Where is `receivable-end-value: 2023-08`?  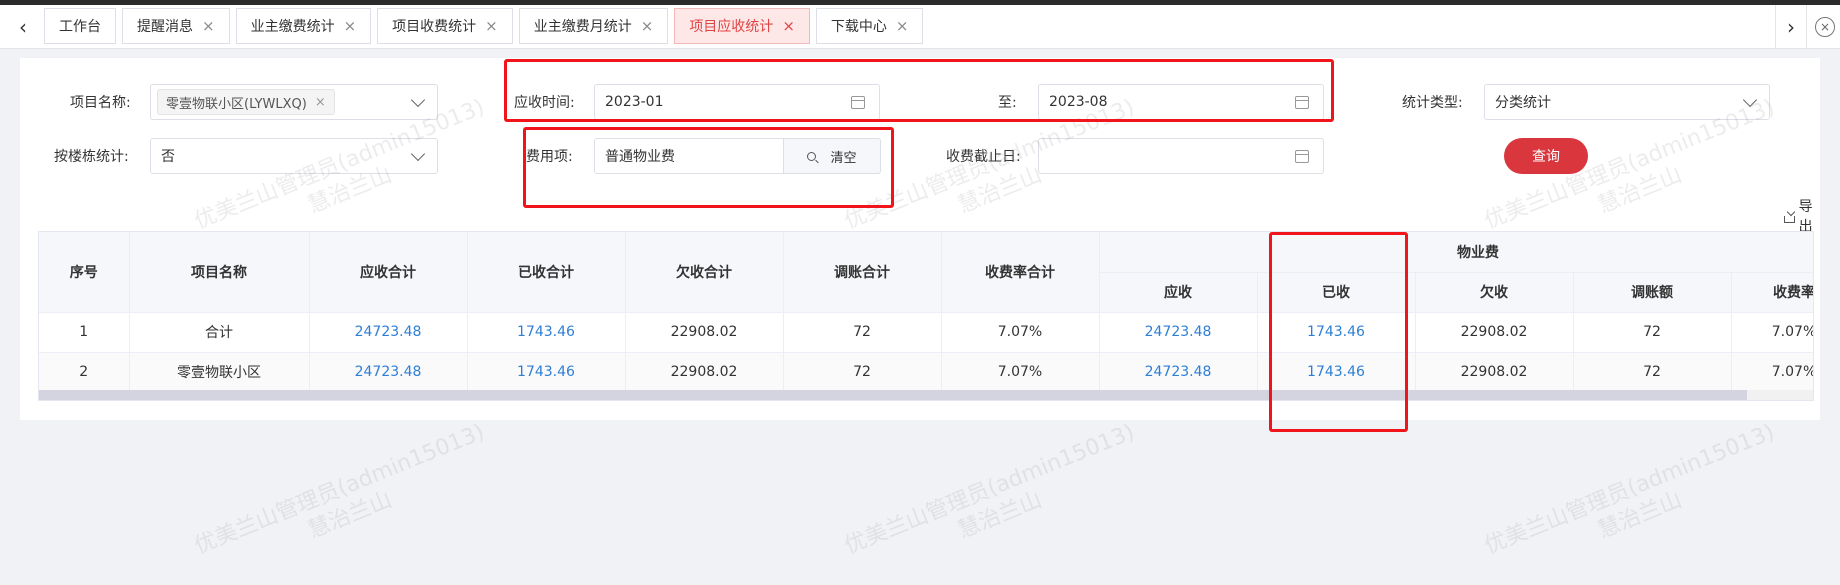
receivable-end-value: 2023-08 is located at coordinates (1078, 102).